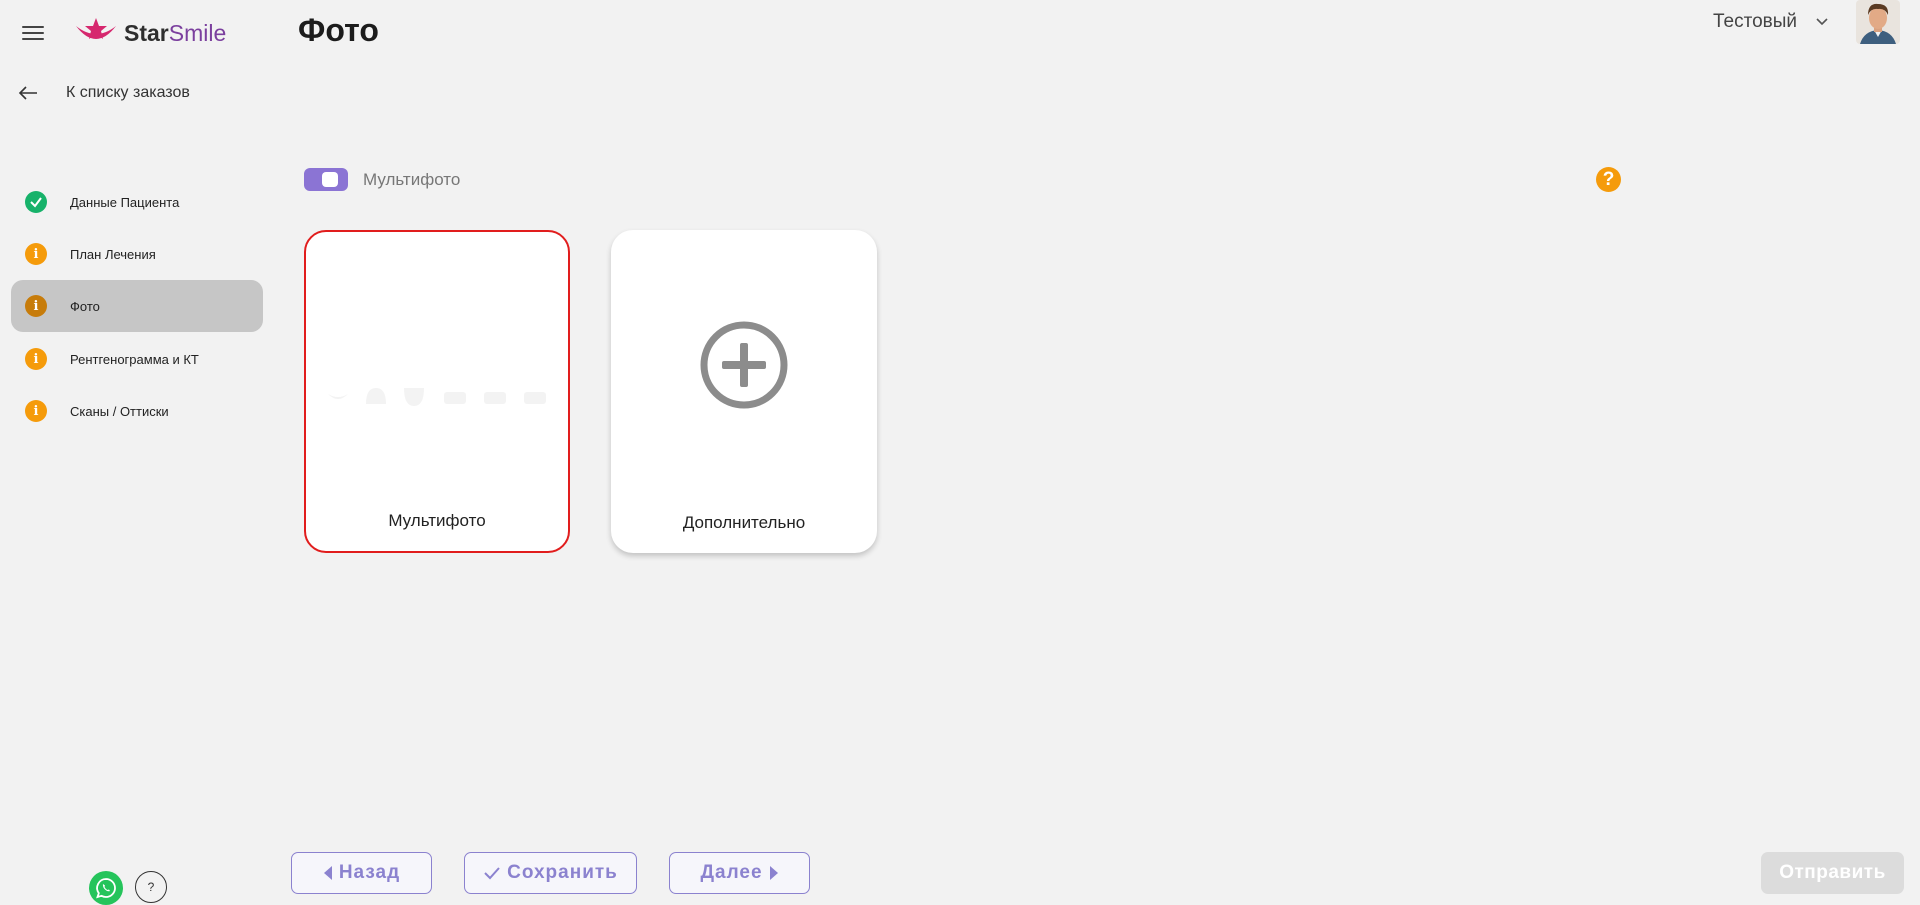  What do you see at coordinates (137, 306) in the screenshot?
I see `sidebar-item-photo: i Фото` at bounding box center [137, 306].